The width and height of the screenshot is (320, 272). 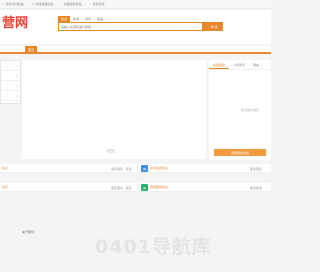 What do you see at coordinates (153, 247) in the screenshot?
I see `watermark: 0401导航库` at bounding box center [153, 247].